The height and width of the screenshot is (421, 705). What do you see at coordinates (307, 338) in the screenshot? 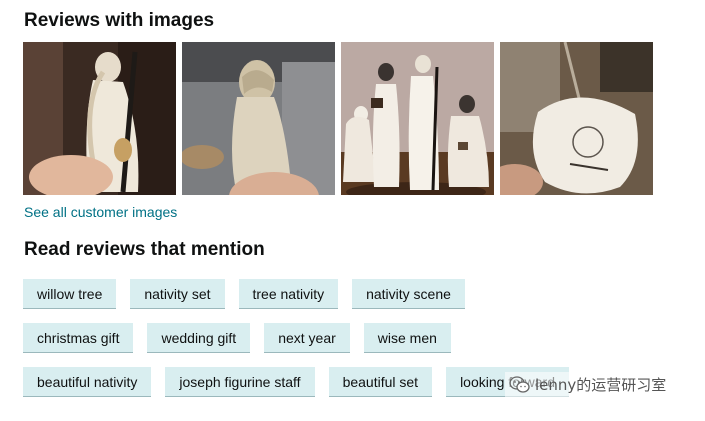
I see `mention-chip: next year` at bounding box center [307, 338].